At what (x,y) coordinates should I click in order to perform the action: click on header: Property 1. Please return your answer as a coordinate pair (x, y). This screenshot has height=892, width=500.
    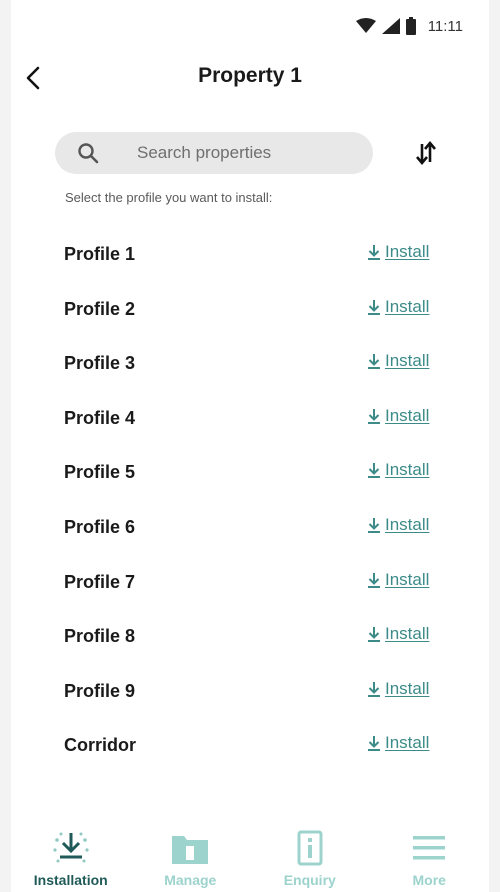
    Looking at the image, I should click on (250, 78).